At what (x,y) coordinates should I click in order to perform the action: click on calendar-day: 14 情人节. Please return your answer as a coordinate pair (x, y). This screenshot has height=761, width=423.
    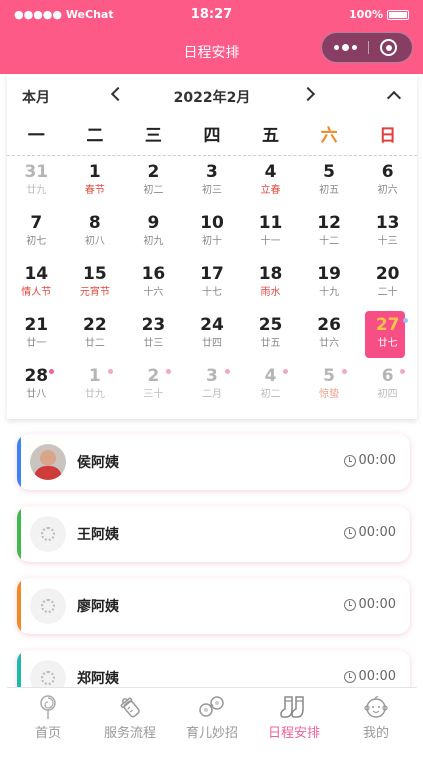
    Looking at the image, I should click on (36, 285).